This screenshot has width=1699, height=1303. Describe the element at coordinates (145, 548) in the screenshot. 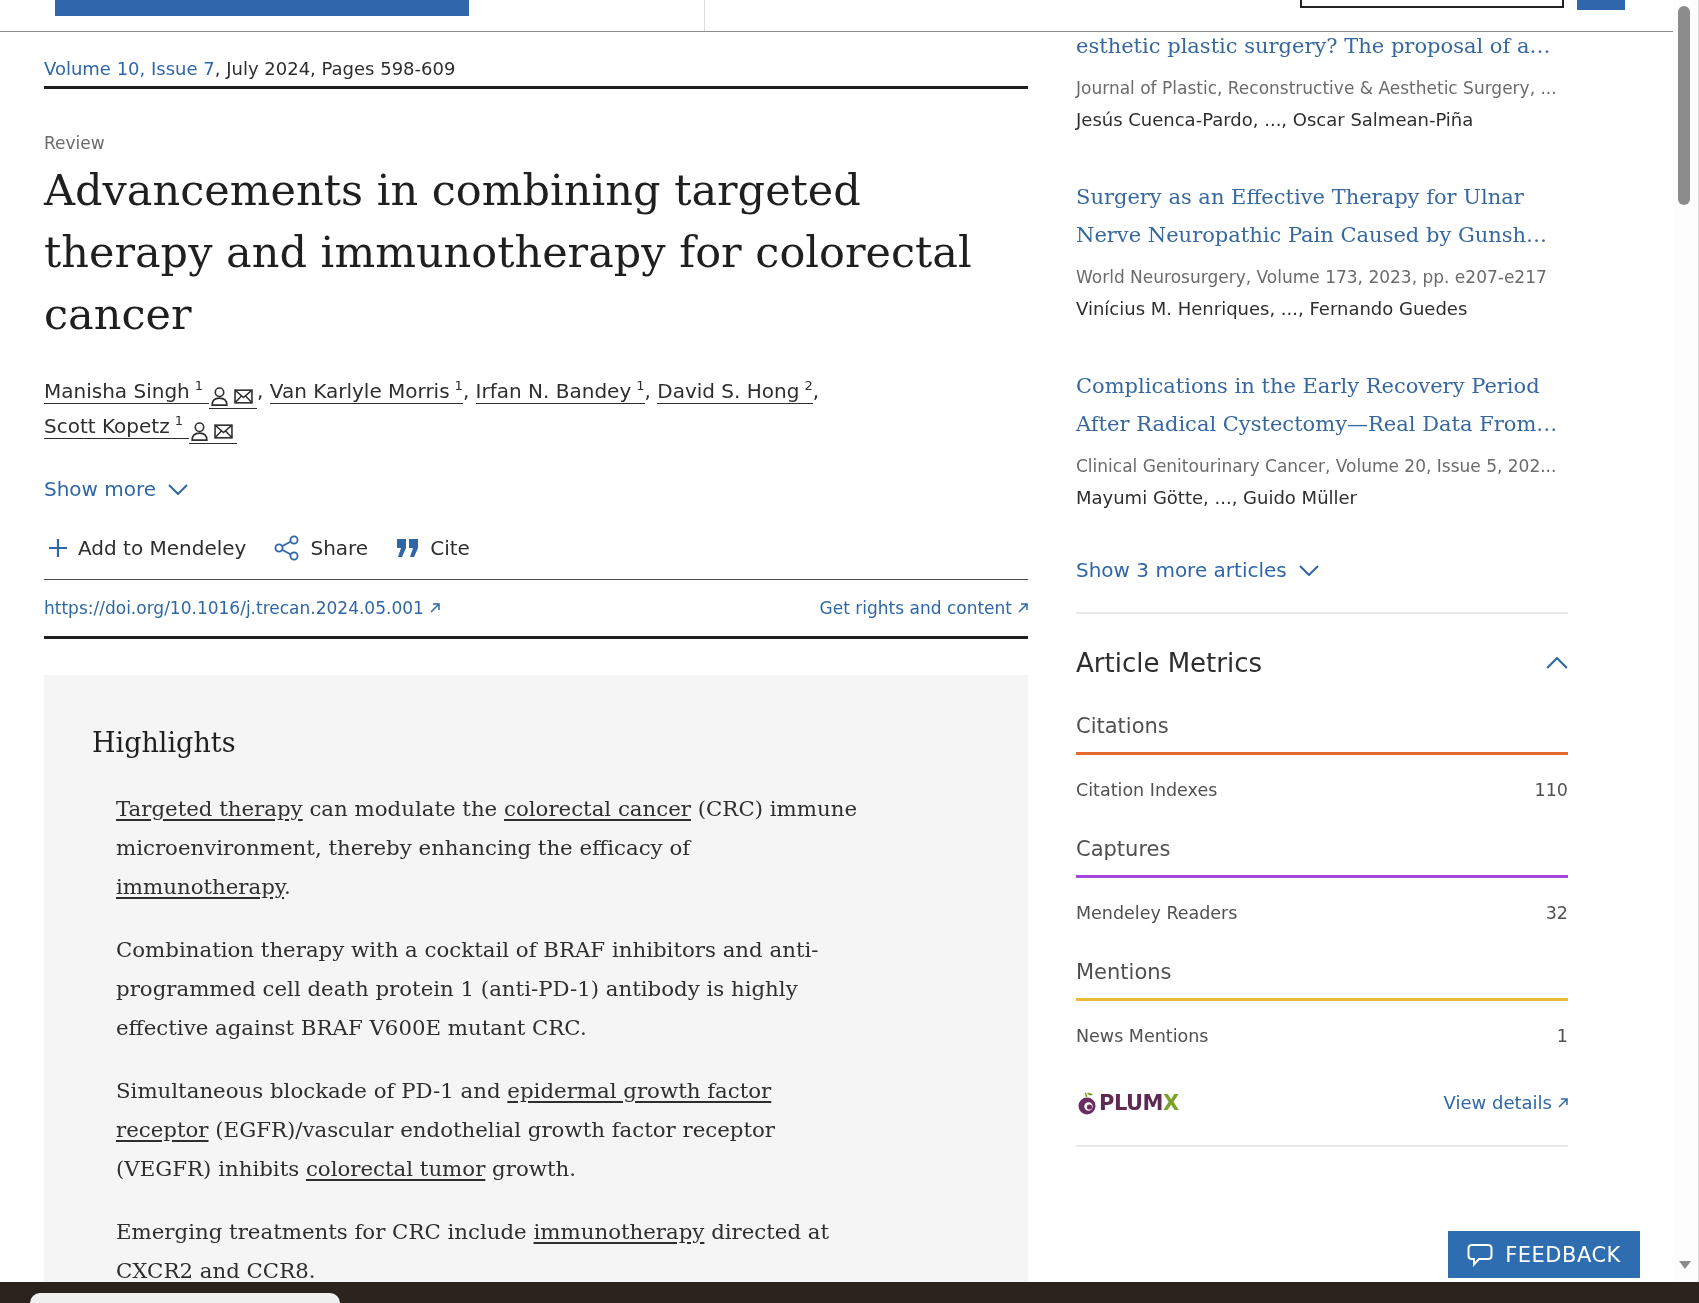

I see `add-button: Add to Mendeley` at that location.